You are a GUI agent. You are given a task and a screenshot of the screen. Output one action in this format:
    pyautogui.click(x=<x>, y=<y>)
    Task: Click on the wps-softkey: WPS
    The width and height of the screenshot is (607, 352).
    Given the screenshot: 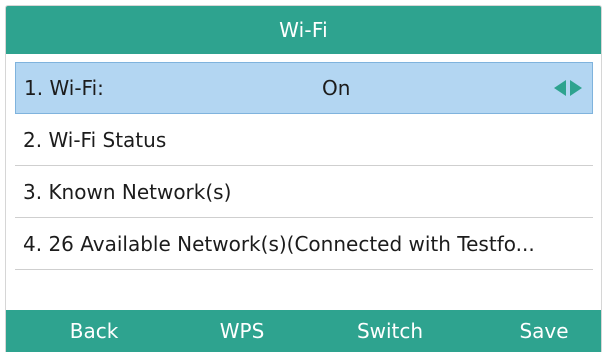 What is the action you would take?
    pyautogui.click(x=242, y=331)
    